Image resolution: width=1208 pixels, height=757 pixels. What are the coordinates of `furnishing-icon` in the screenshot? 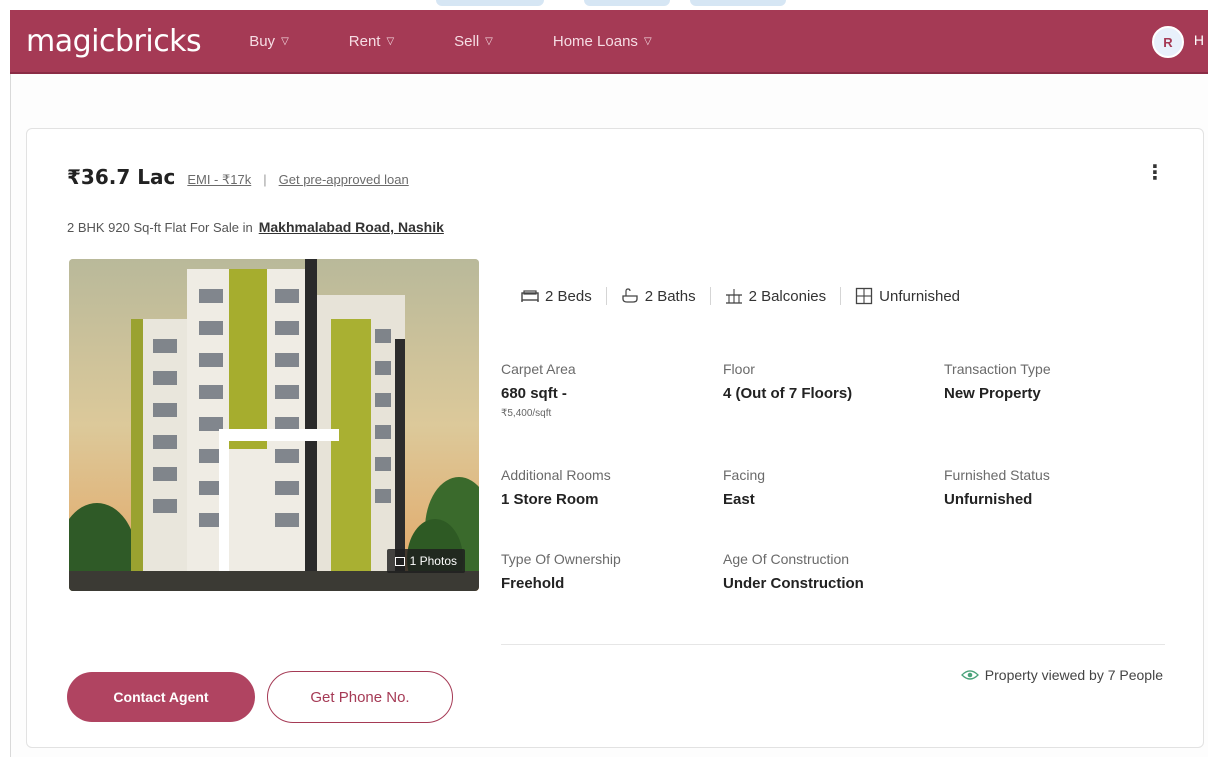 It's located at (864, 296).